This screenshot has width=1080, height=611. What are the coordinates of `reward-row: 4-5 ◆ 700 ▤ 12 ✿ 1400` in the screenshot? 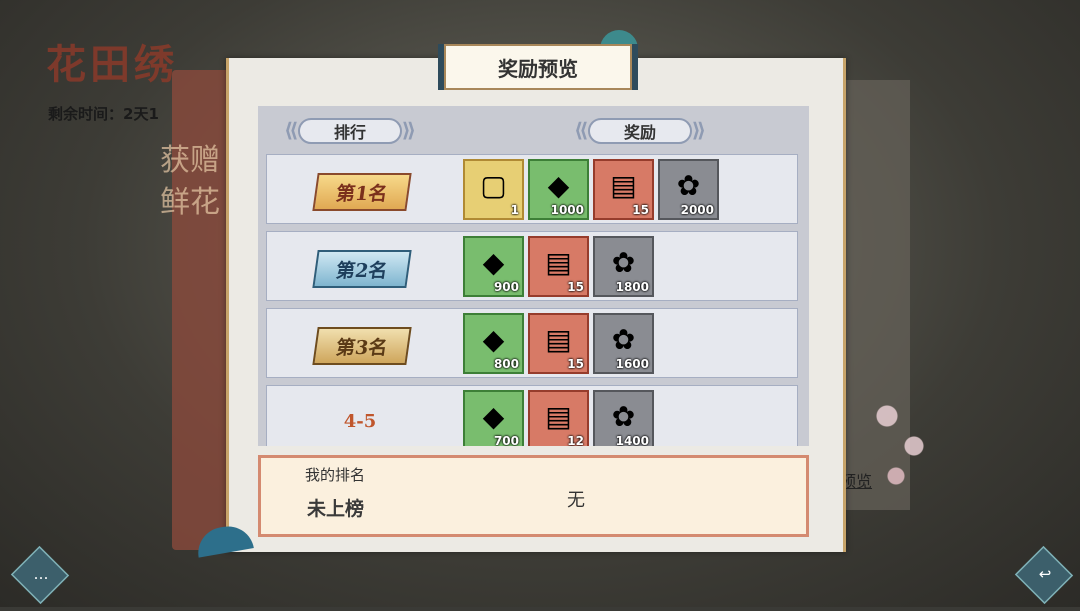 It's located at (532, 415).